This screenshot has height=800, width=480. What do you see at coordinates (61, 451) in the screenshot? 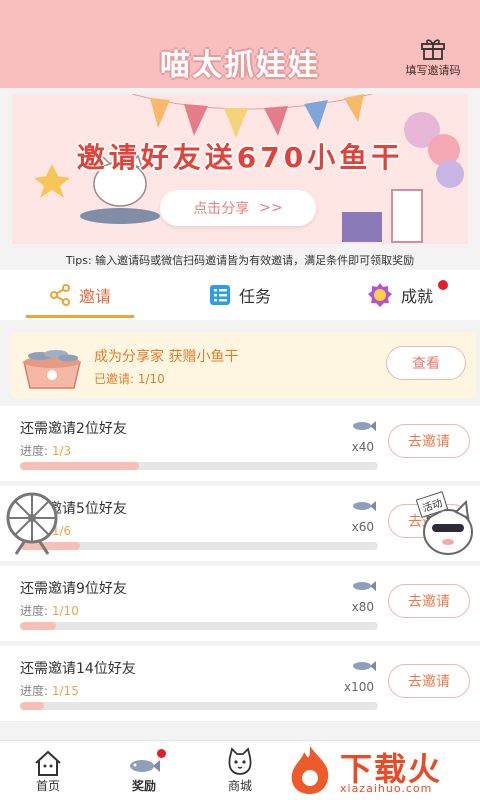
I see `progress-value: 1/3` at bounding box center [61, 451].